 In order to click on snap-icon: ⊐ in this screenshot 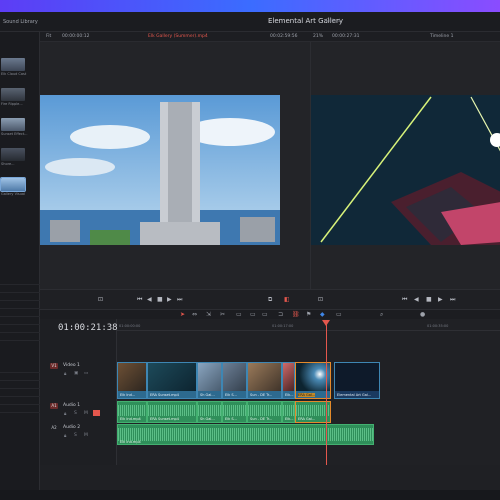, I will do `click(280, 314)`.